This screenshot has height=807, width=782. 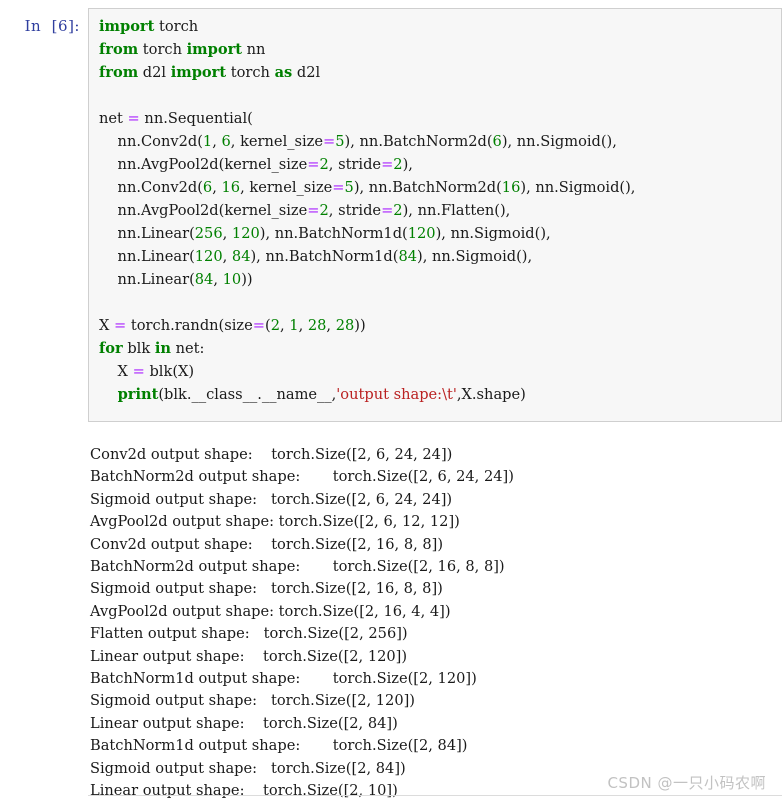 What do you see at coordinates (169, 371) in the screenshot?
I see `code-token-pln: blk(X)` at bounding box center [169, 371].